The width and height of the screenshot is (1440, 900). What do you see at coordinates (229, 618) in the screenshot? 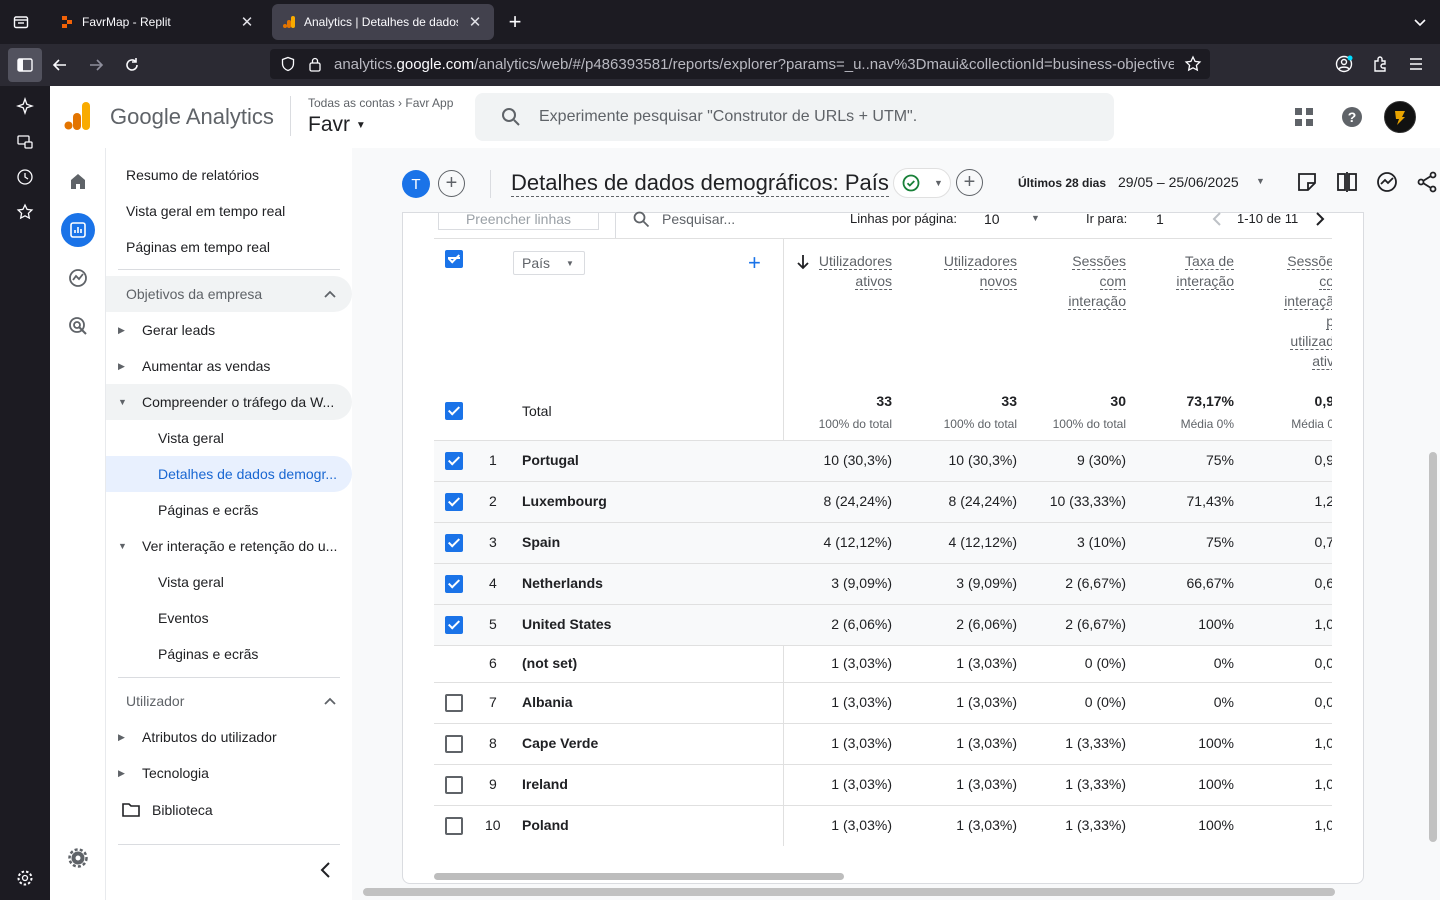
I see `menu-item-eventos: Eventos` at bounding box center [229, 618].